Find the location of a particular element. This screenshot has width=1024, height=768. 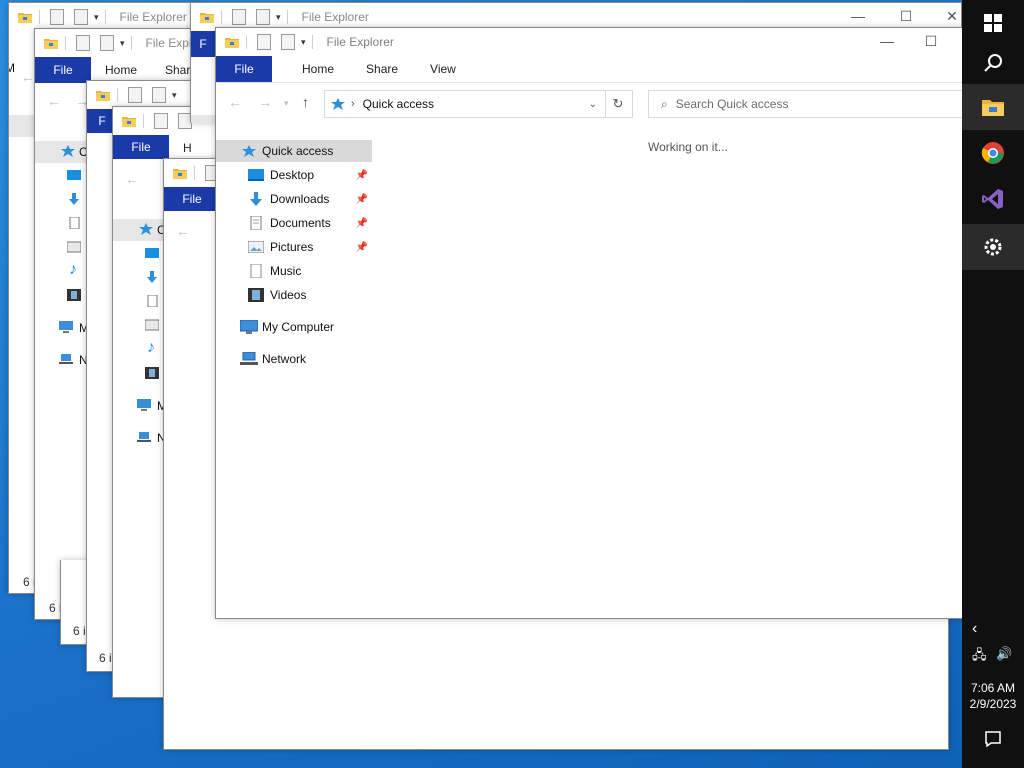

volume-tray-icon: 🔊 is located at coordinates (1004, 654).